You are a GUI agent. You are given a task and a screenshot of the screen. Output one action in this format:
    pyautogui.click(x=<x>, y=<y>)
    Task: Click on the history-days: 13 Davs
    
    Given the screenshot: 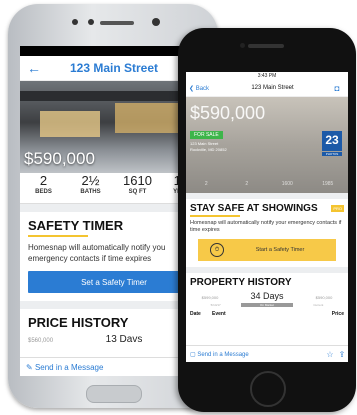 What is the action you would take?
    pyautogui.click(x=124, y=339)
    